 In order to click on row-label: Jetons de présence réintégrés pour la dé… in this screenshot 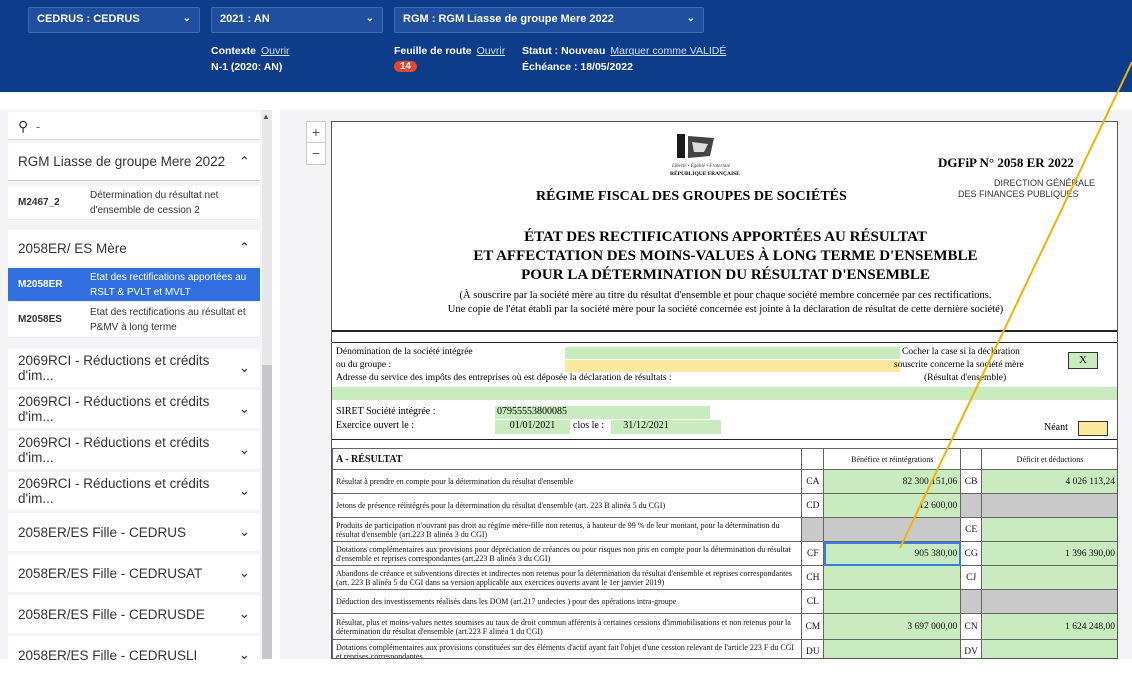, I will do `click(567, 505)`.